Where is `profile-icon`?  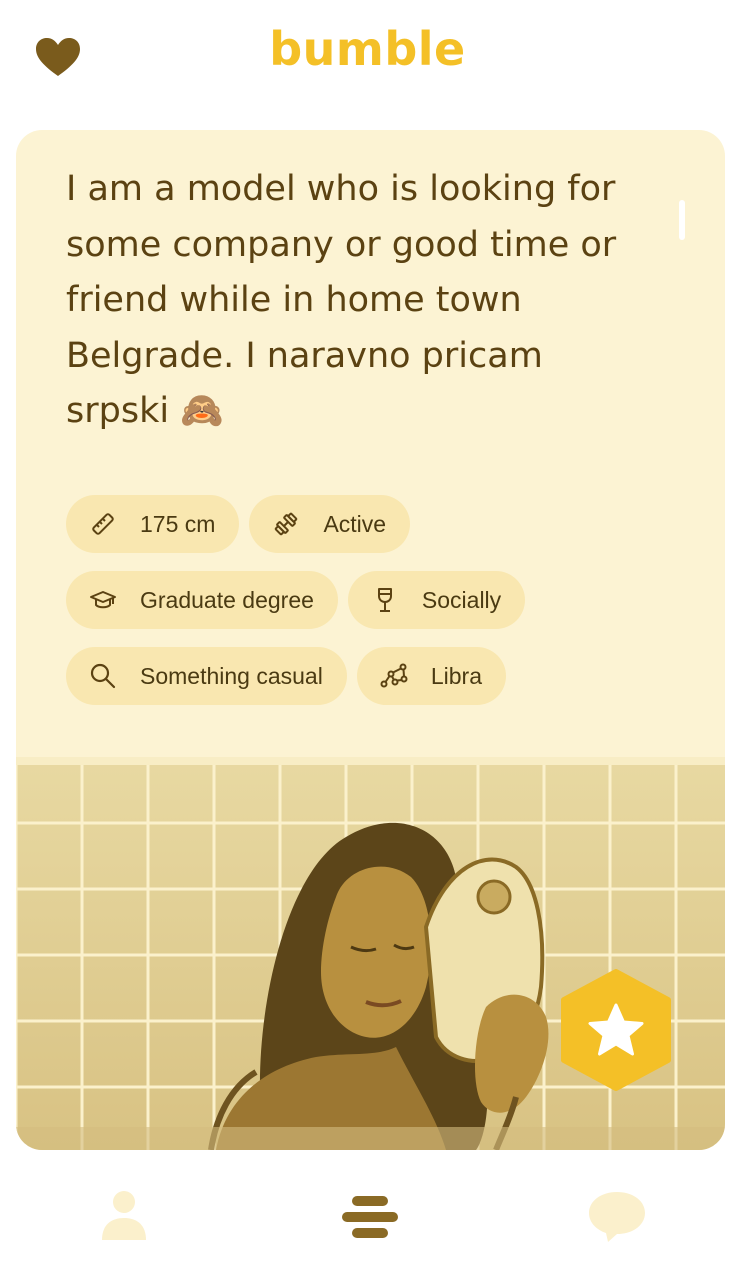
profile-icon is located at coordinates (124, 1215).